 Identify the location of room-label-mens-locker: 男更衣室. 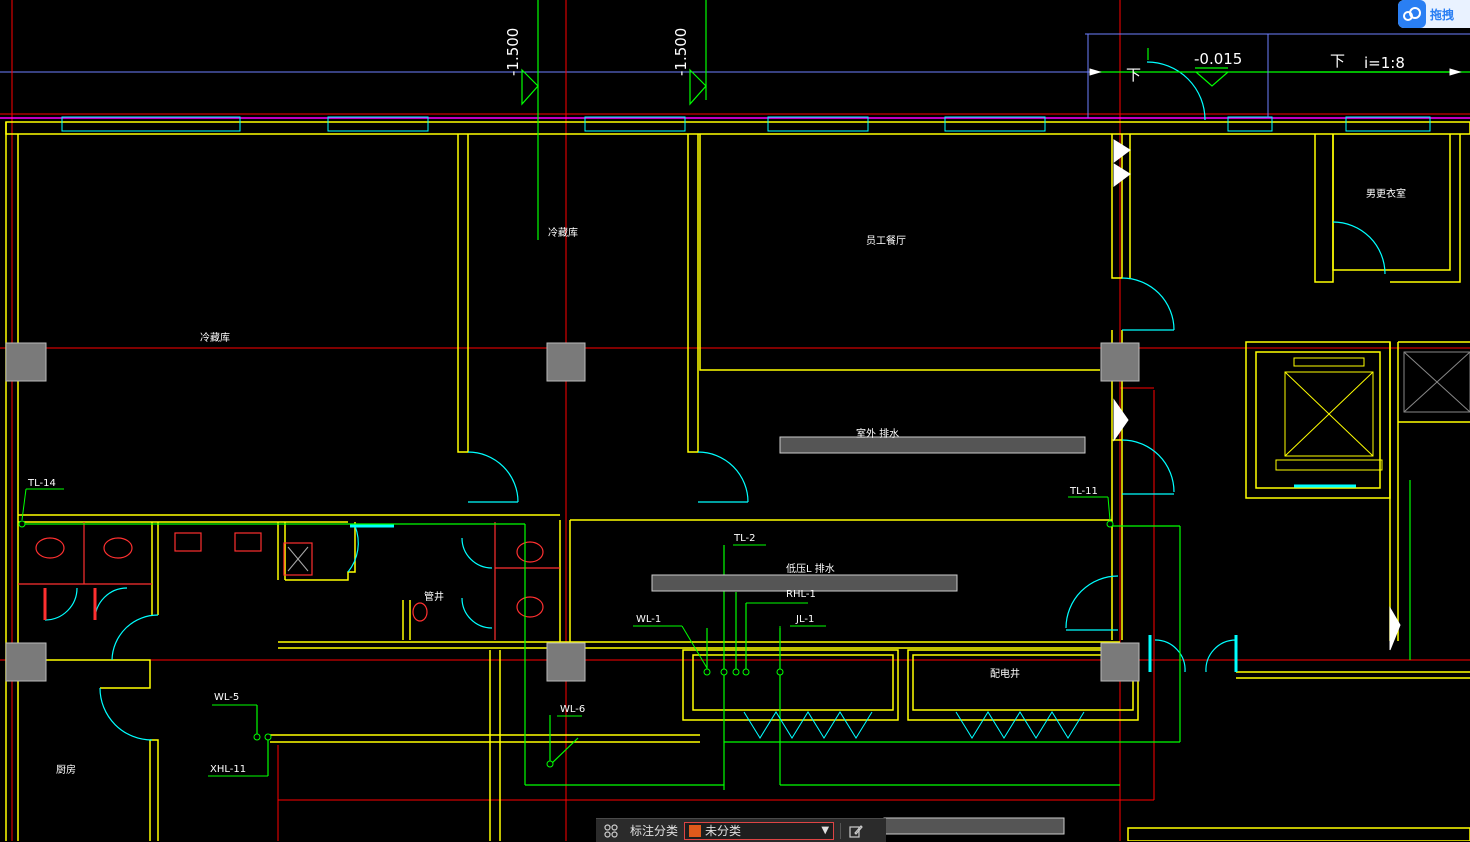
(1386, 193).